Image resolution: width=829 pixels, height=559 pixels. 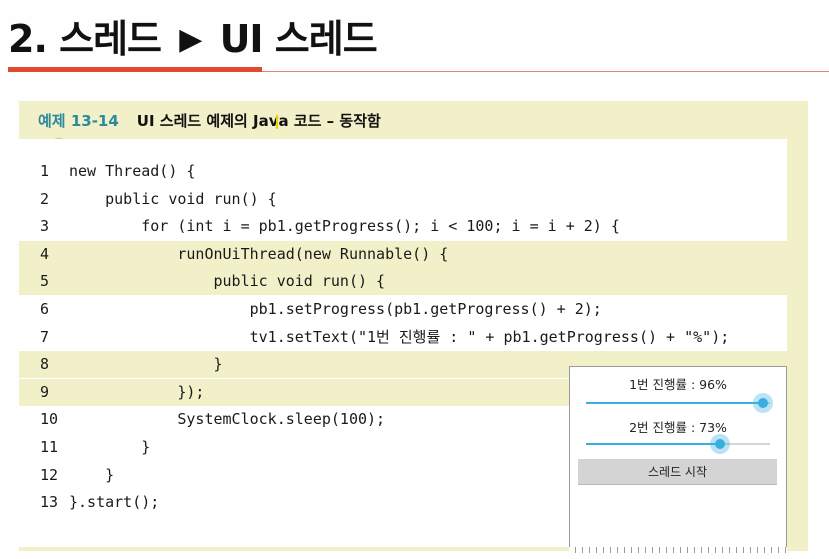 What do you see at coordinates (49, 474) in the screenshot?
I see `line-number: 12` at bounding box center [49, 474].